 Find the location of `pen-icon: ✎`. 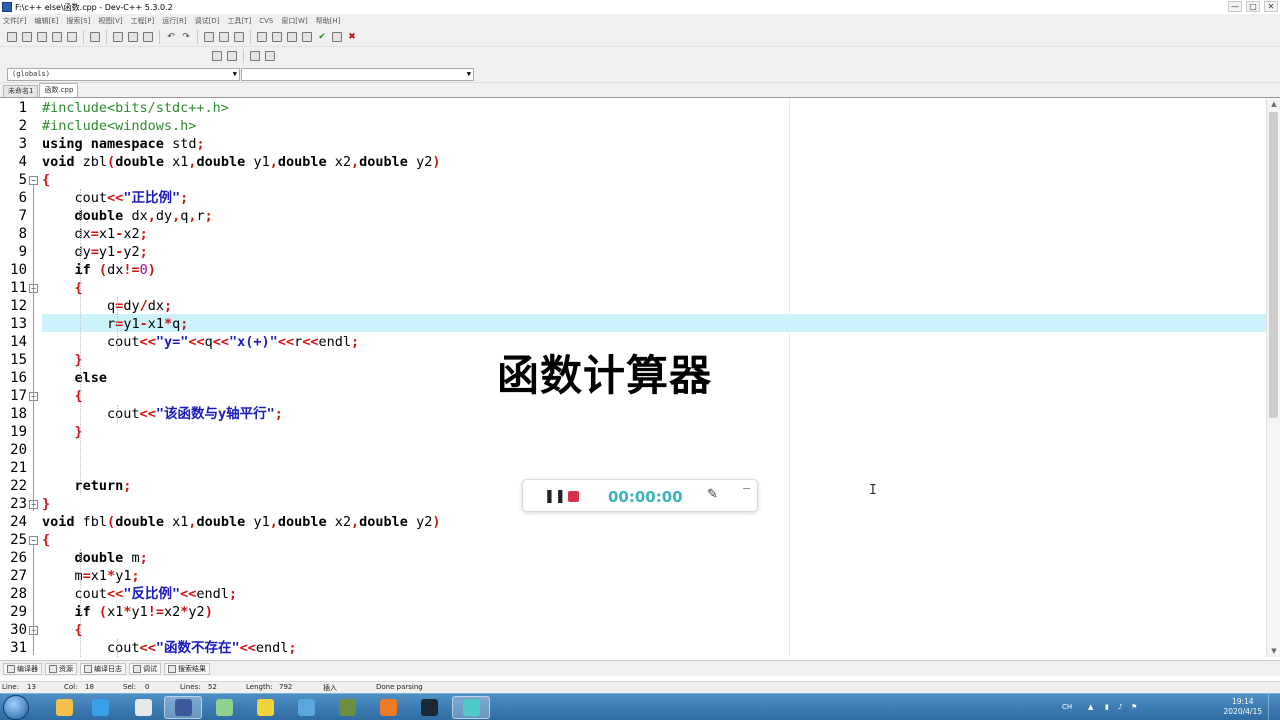

pen-icon: ✎ is located at coordinates (712, 494).